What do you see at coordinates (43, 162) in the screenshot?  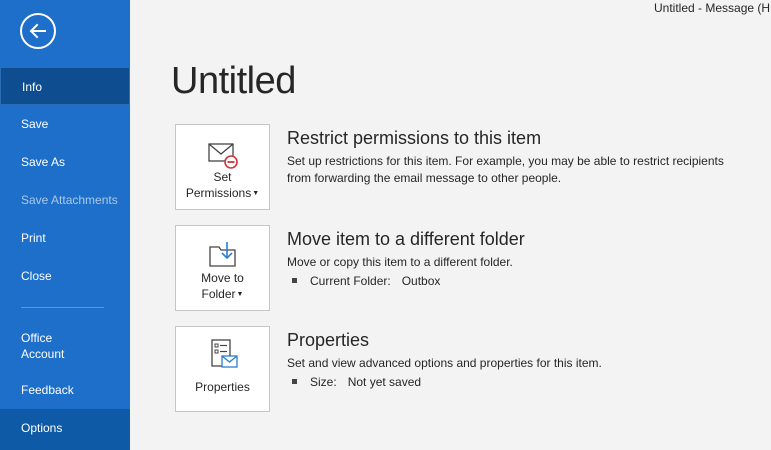 I see `sidebar-item-label: Save As` at bounding box center [43, 162].